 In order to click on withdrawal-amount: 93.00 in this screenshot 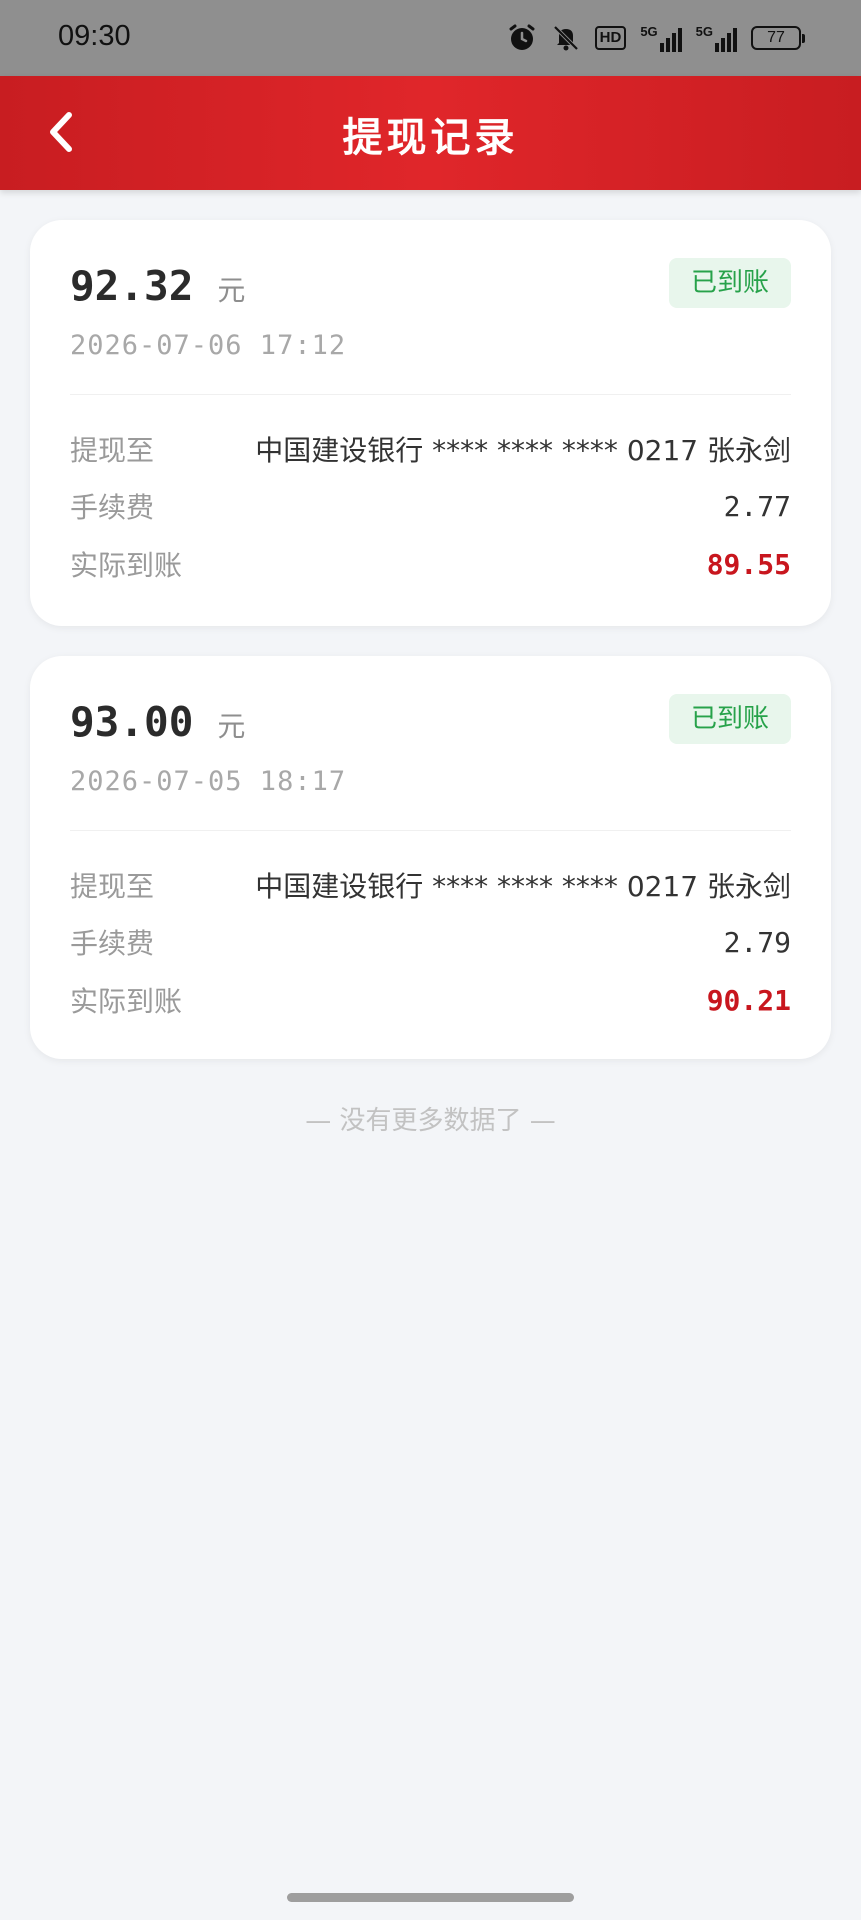, I will do `click(132, 722)`.